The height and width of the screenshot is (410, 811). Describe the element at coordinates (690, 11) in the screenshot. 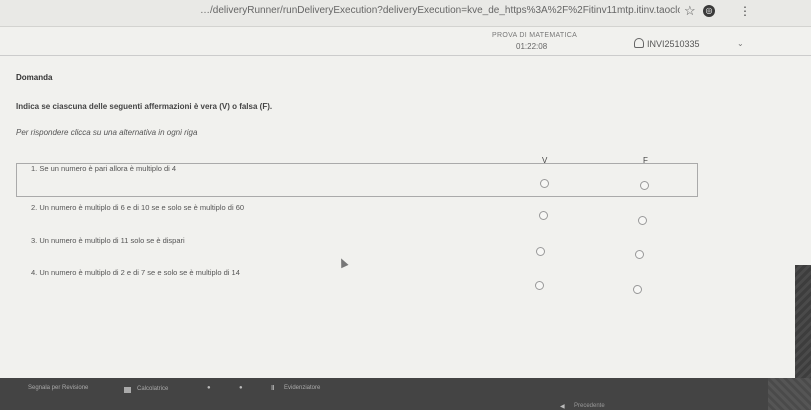

I see `star-icon: ☆` at that location.